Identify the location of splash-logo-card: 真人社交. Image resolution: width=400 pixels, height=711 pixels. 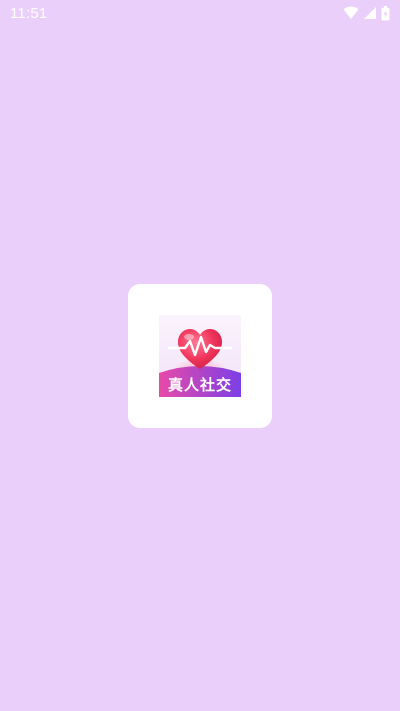
(200, 356).